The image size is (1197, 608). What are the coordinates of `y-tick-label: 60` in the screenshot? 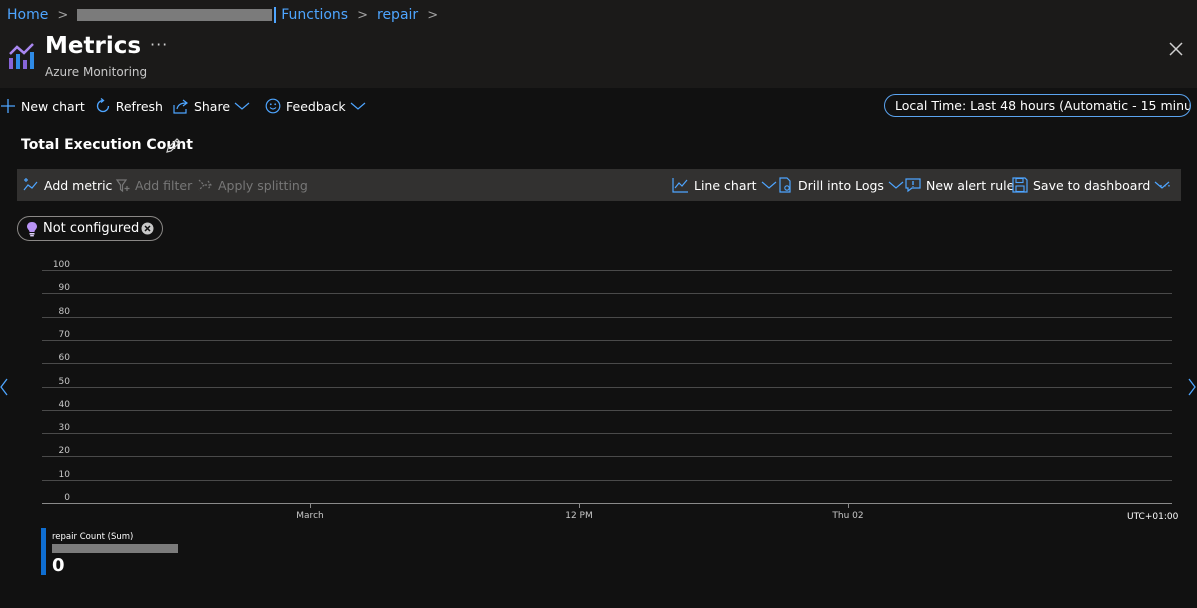 It's located at (64, 358).